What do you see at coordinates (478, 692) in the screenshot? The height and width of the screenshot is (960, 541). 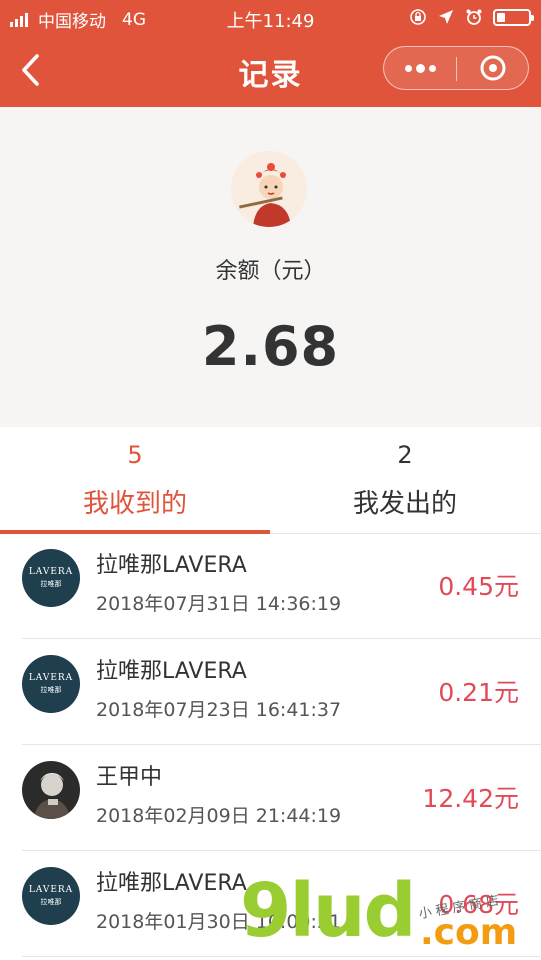 I see `record-amount: 0.21元` at bounding box center [478, 692].